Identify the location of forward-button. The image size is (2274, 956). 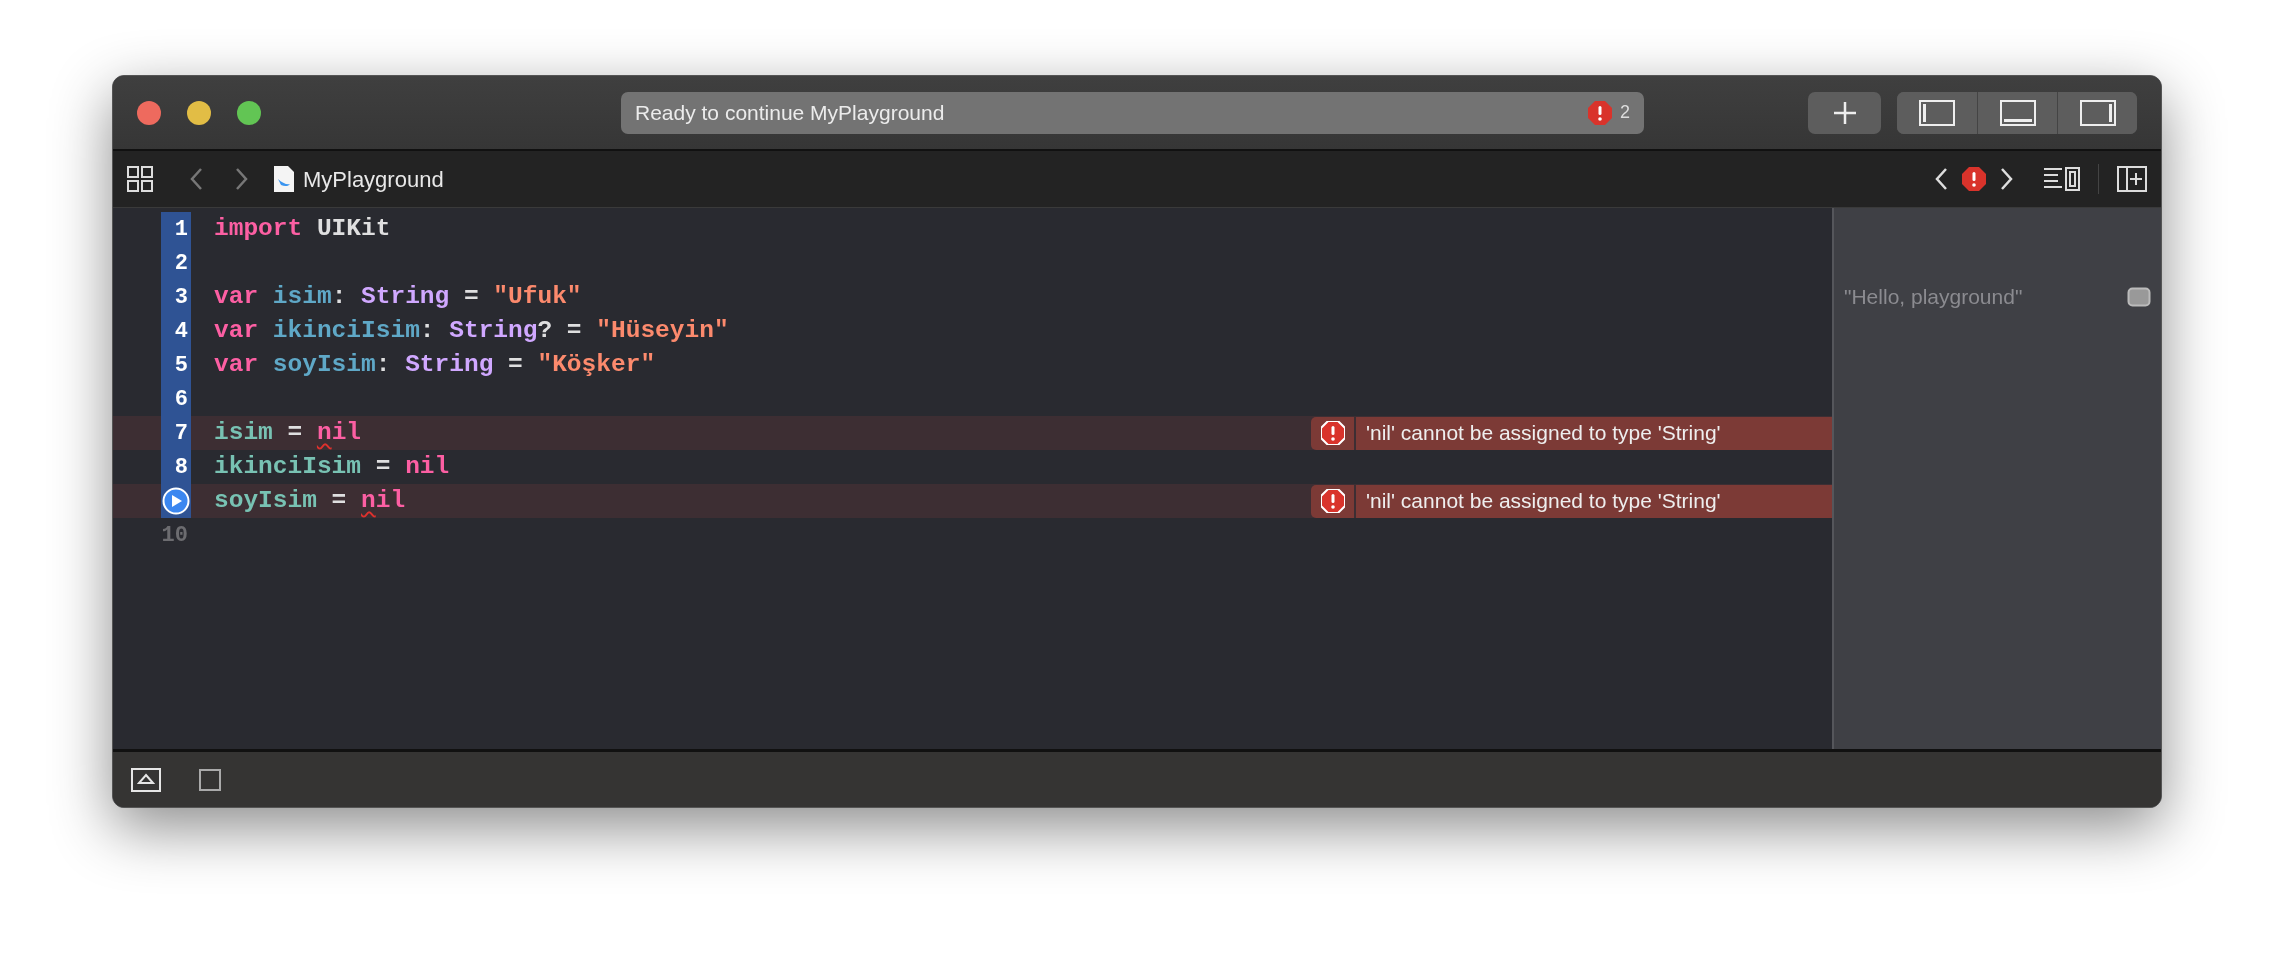
(242, 179).